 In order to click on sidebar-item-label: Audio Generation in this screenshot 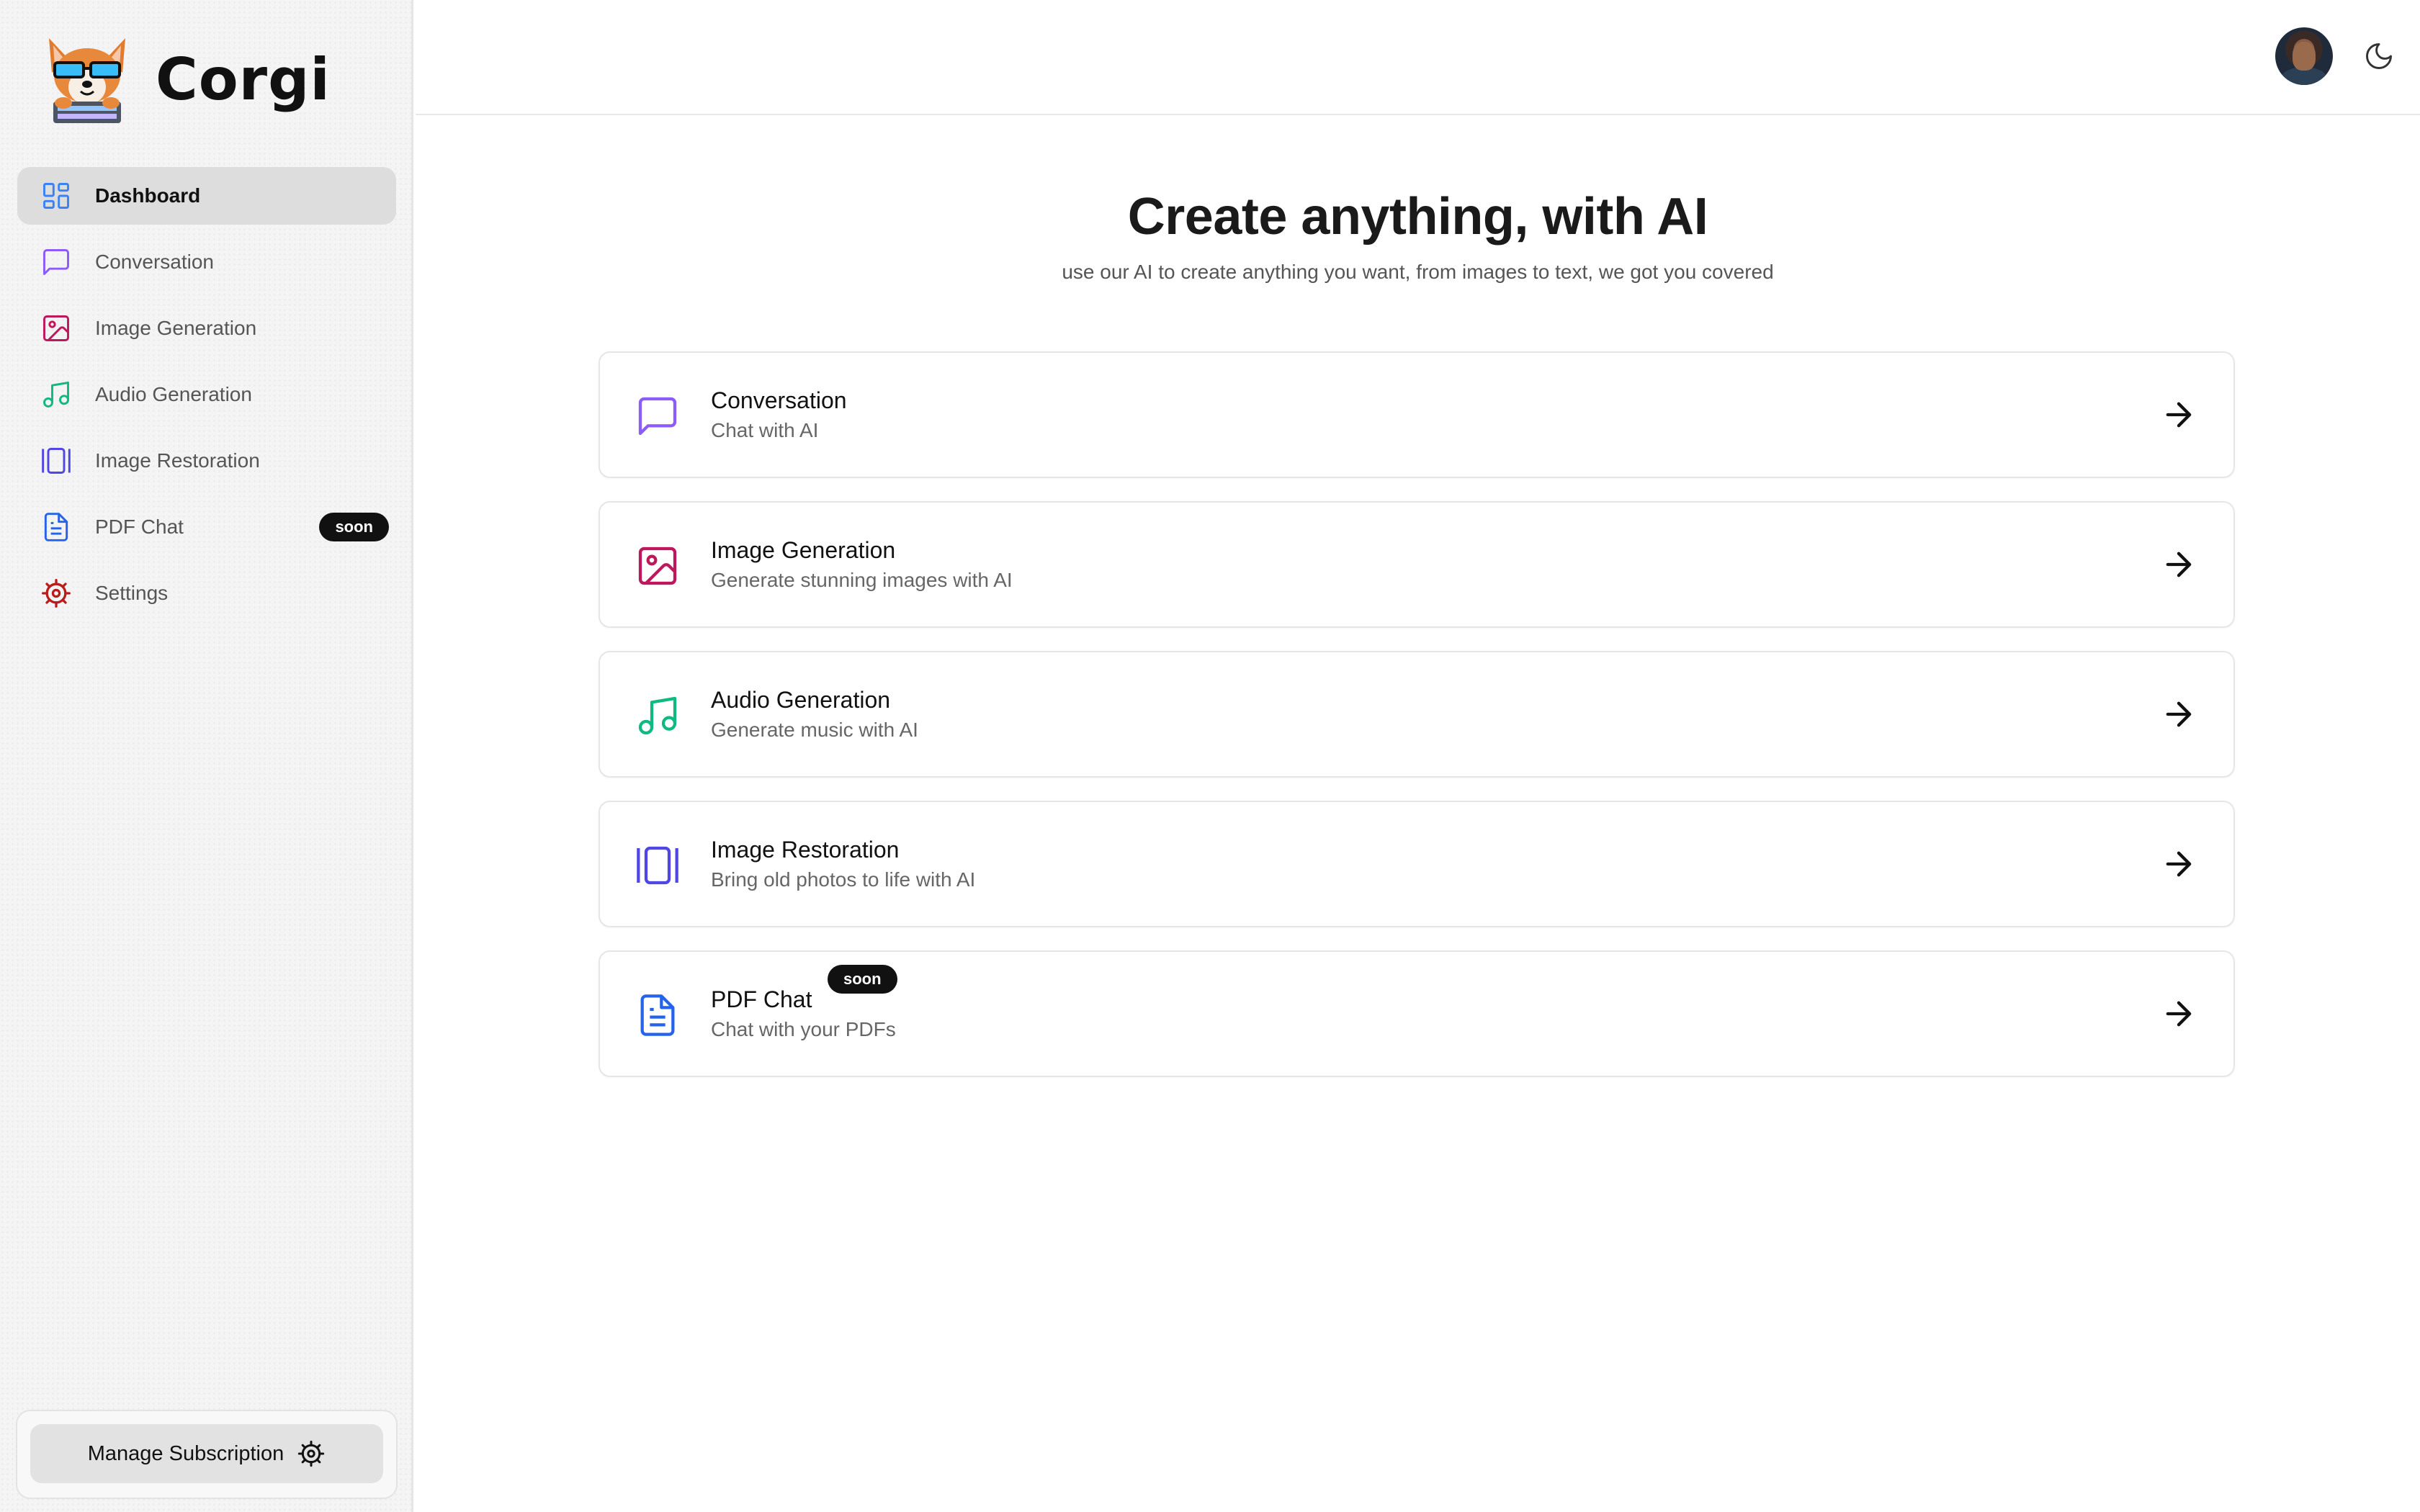, I will do `click(173, 394)`.